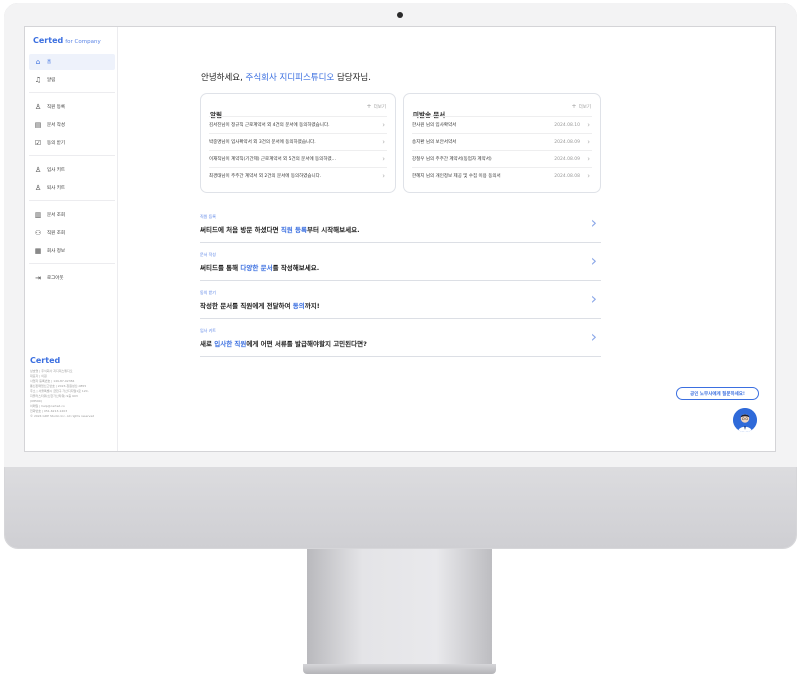 The image size is (800, 679). I want to click on guide-category: 동의 받기, so click(208, 292).